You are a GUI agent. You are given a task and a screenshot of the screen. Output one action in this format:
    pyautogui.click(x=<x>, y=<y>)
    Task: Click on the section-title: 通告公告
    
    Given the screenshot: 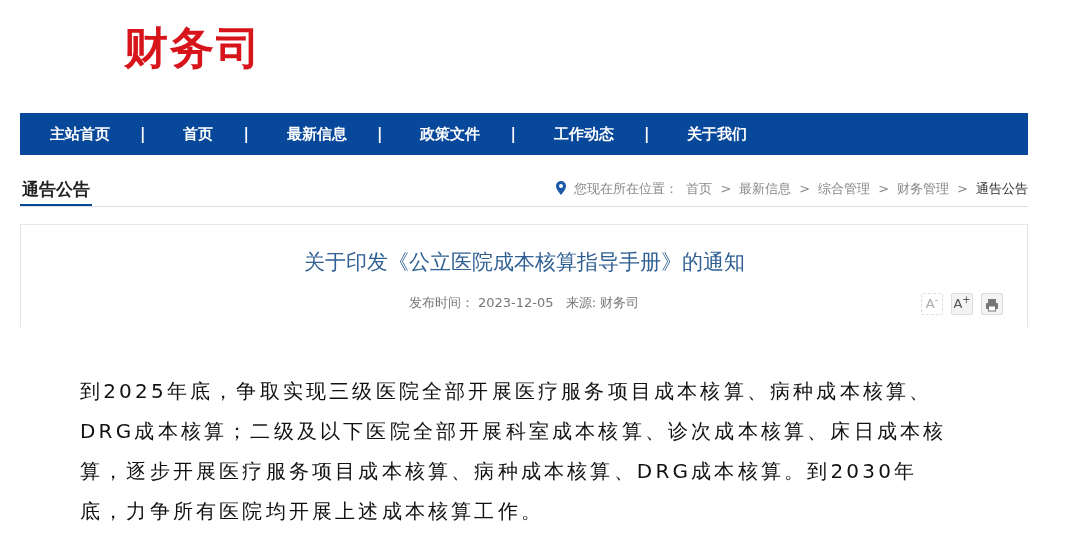 What is the action you would take?
    pyautogui.click(x=56, y=190)
    